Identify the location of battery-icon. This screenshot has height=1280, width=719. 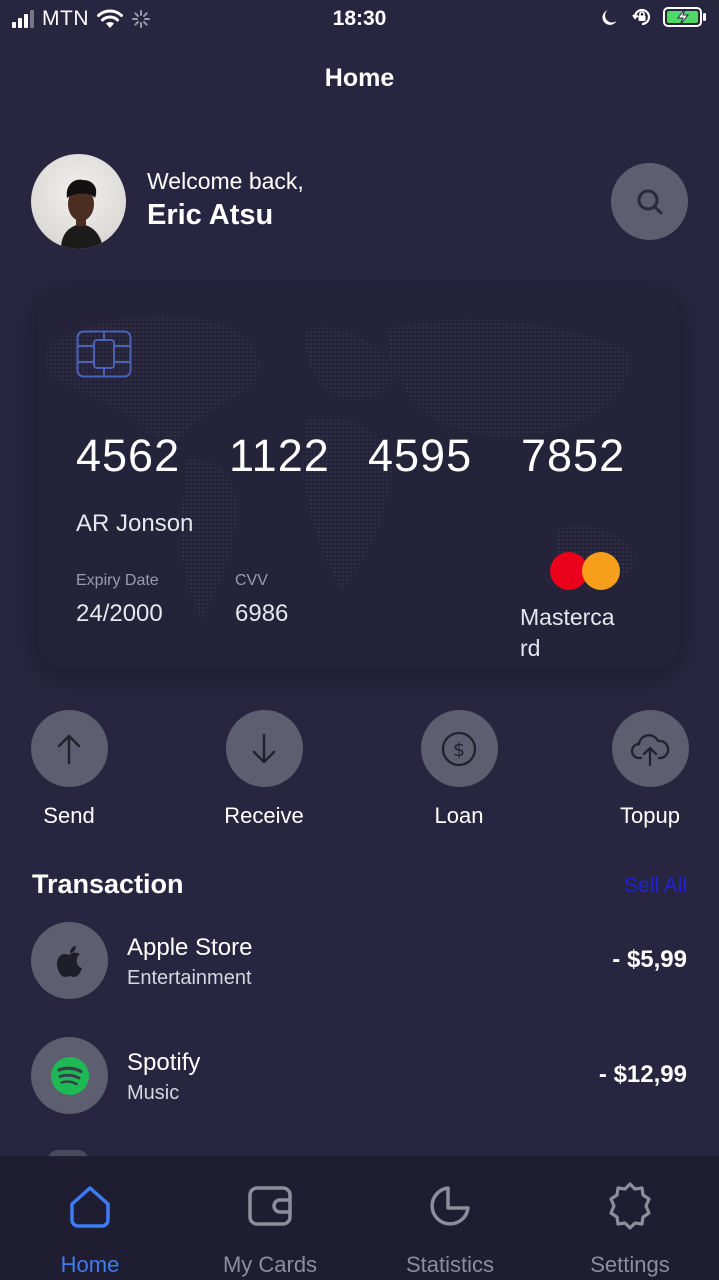
(684, 17).